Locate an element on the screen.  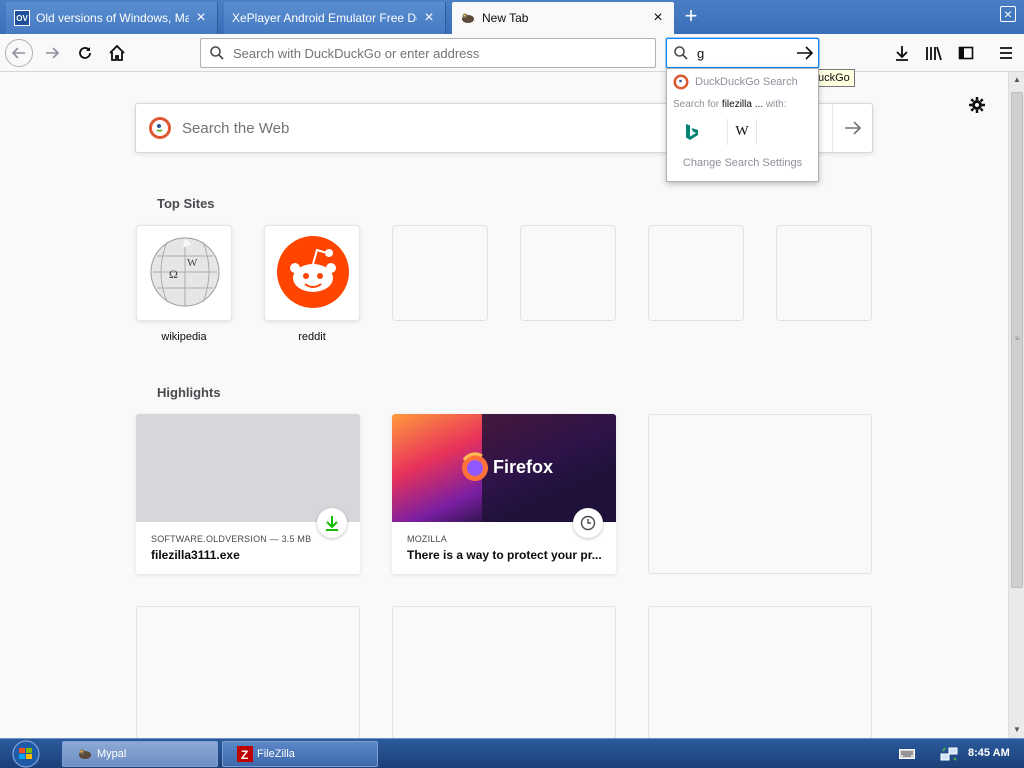
reload-button is located at coordinates (85, 53).